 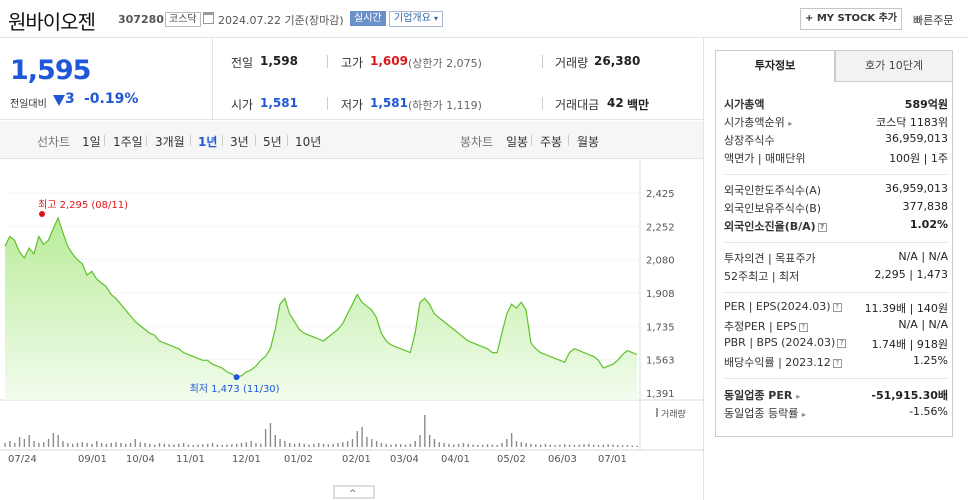 What do you see at coordinates (353, 494) in the screenshot?
I see `chevron-up-icon: ^` at bounding box center [353, 494].